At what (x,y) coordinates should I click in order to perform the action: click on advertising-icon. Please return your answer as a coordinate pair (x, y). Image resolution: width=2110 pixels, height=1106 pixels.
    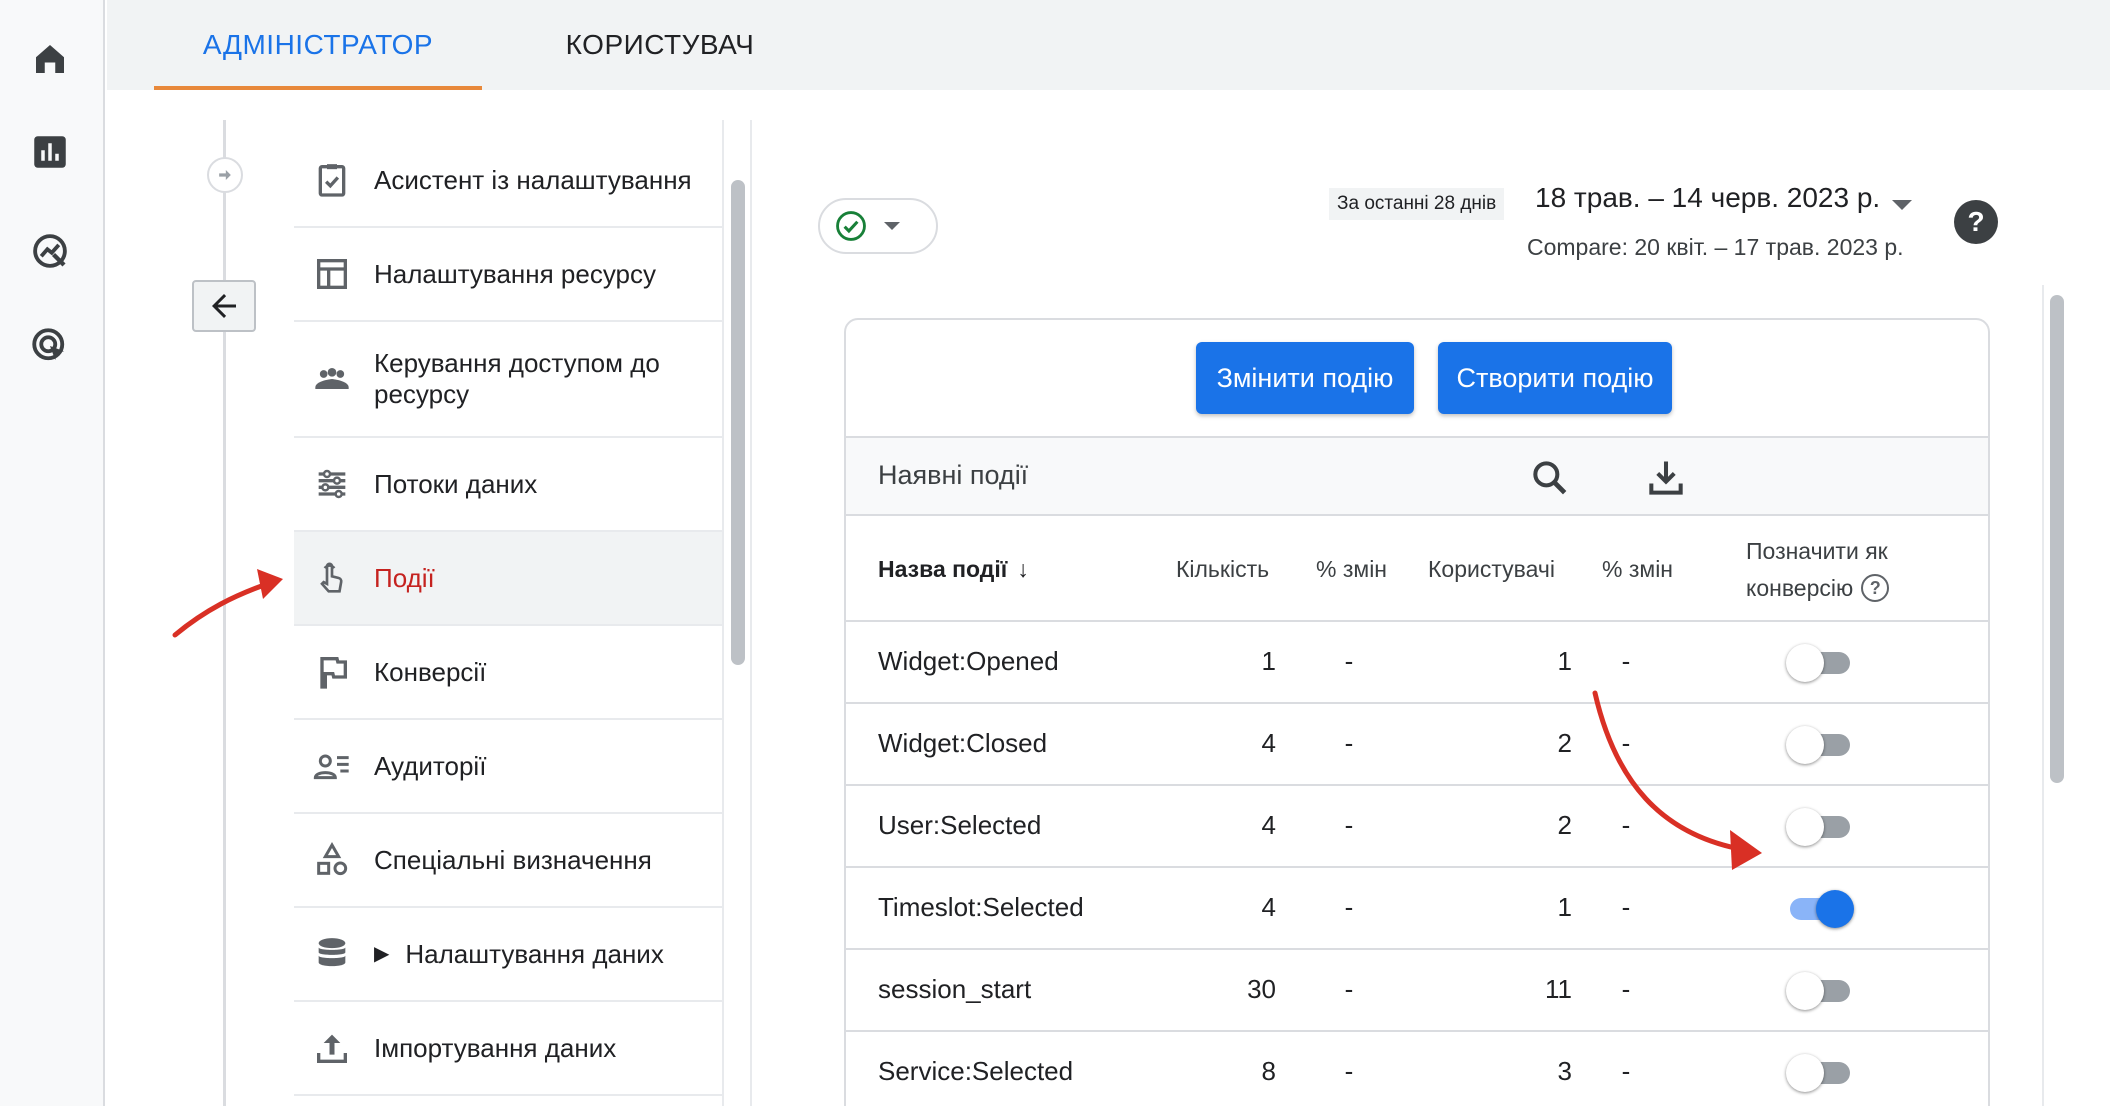
    Looking at the image, I should click on (50, 346).